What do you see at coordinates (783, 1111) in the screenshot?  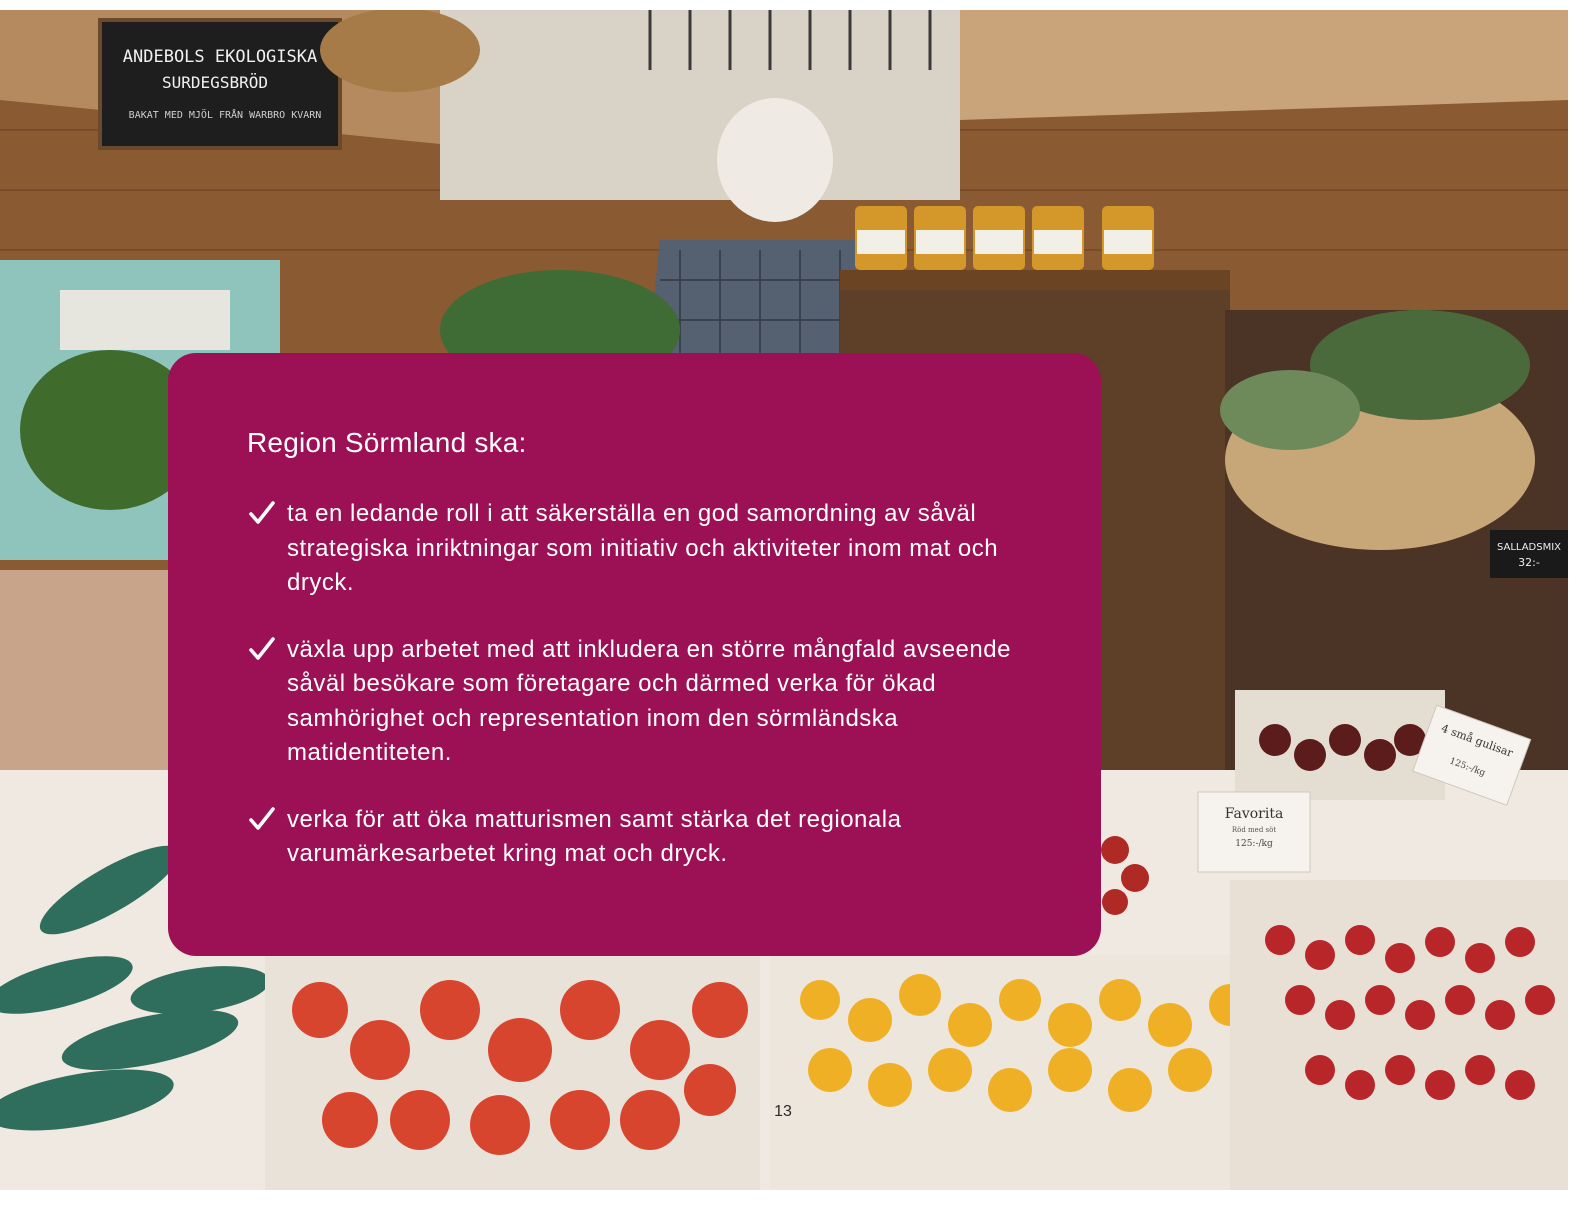 I see `page-number: 13` at bounding box center [783, 1111].